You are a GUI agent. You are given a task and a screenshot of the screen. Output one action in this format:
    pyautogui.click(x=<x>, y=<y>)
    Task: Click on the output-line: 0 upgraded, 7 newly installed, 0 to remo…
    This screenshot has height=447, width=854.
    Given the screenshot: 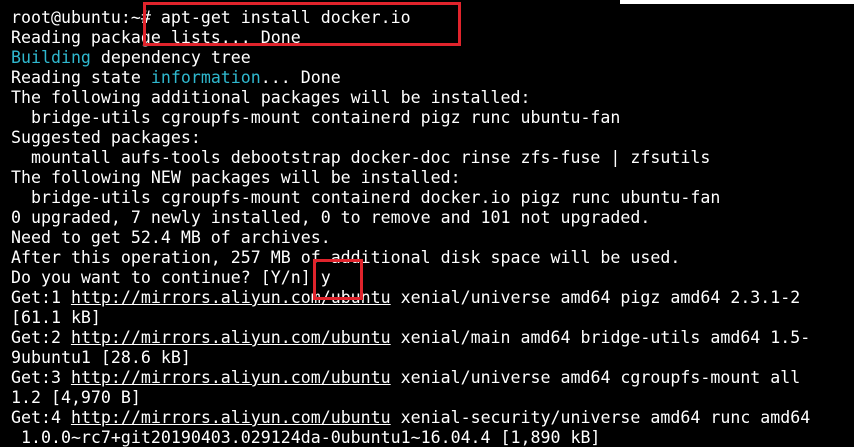 What is the action you would take?
    pyautogui.click(x=331, y=217)
    